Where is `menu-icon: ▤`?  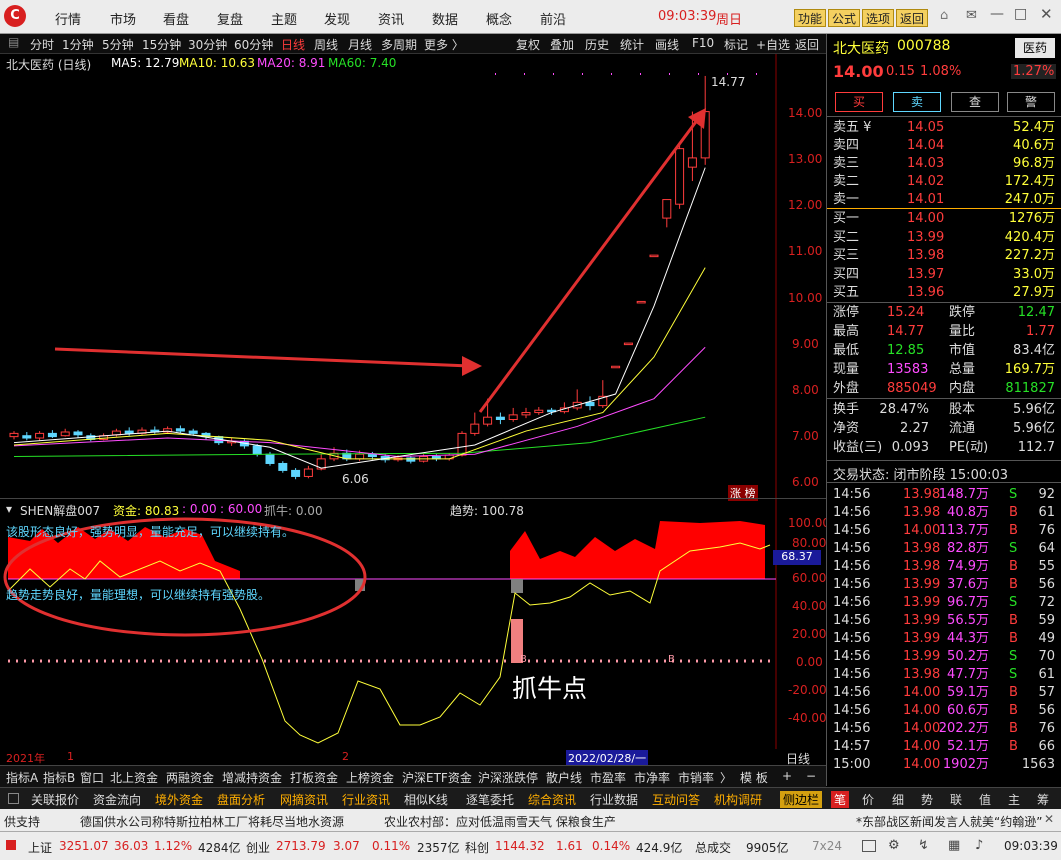 menu-icon: ▤ is located at coordinates (13, 42).